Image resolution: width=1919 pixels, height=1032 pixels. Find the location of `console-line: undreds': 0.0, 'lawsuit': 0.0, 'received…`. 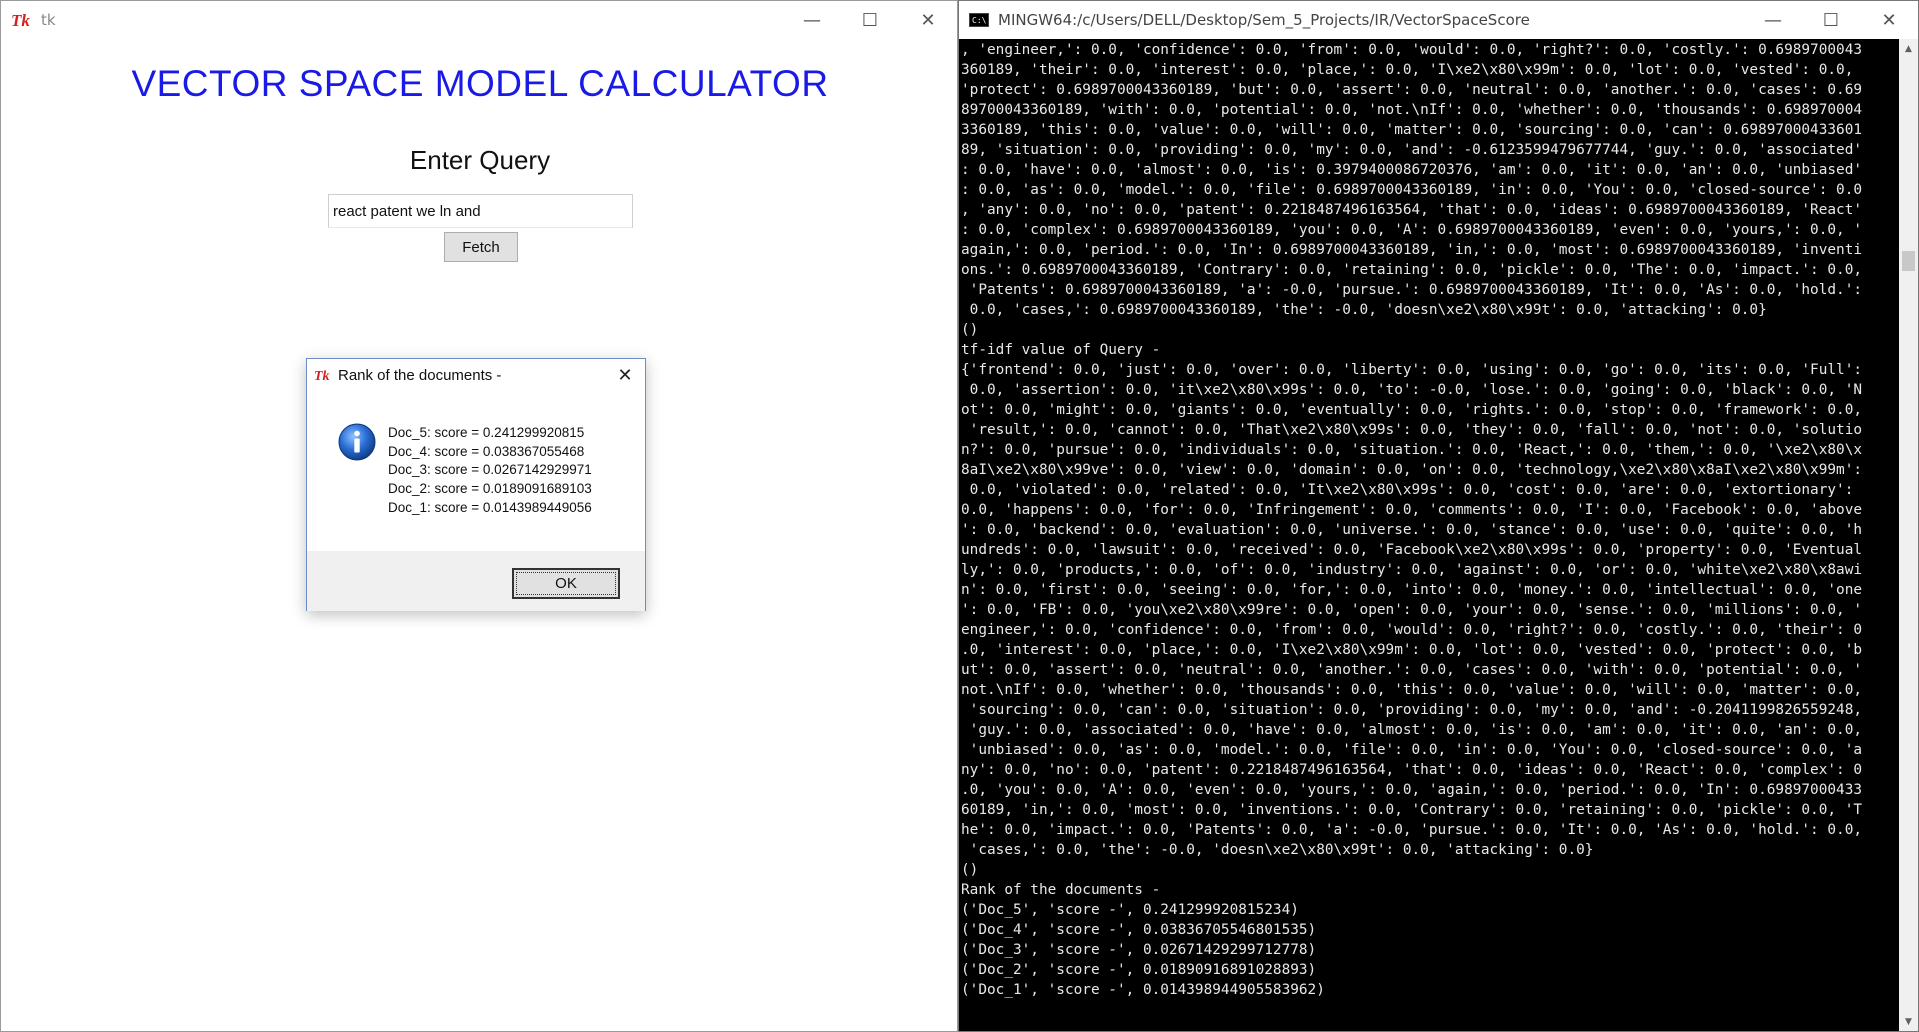

console-line: undreds': 0.0, 'lawsuit': 0.0, 'received… is located at coordinates (1412, 550).